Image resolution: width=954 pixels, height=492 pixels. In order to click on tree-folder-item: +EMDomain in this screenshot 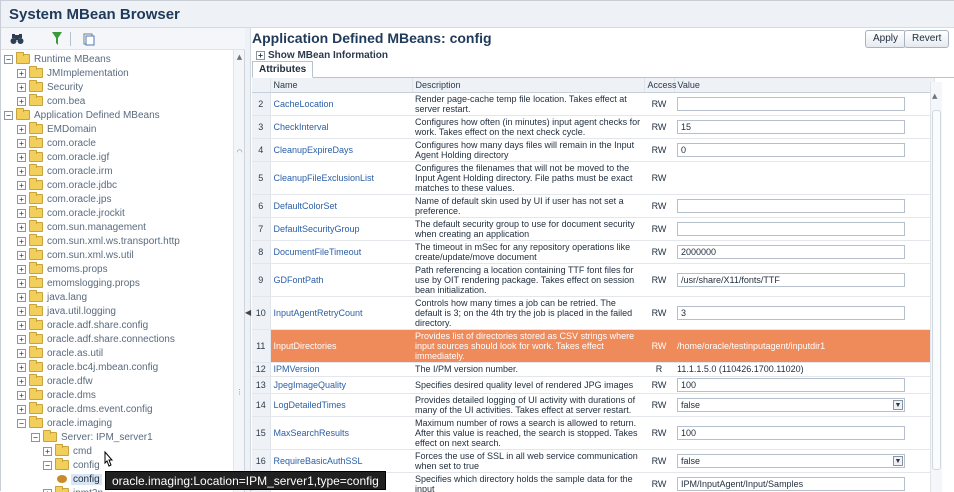, I will do `click(56, 129)`.